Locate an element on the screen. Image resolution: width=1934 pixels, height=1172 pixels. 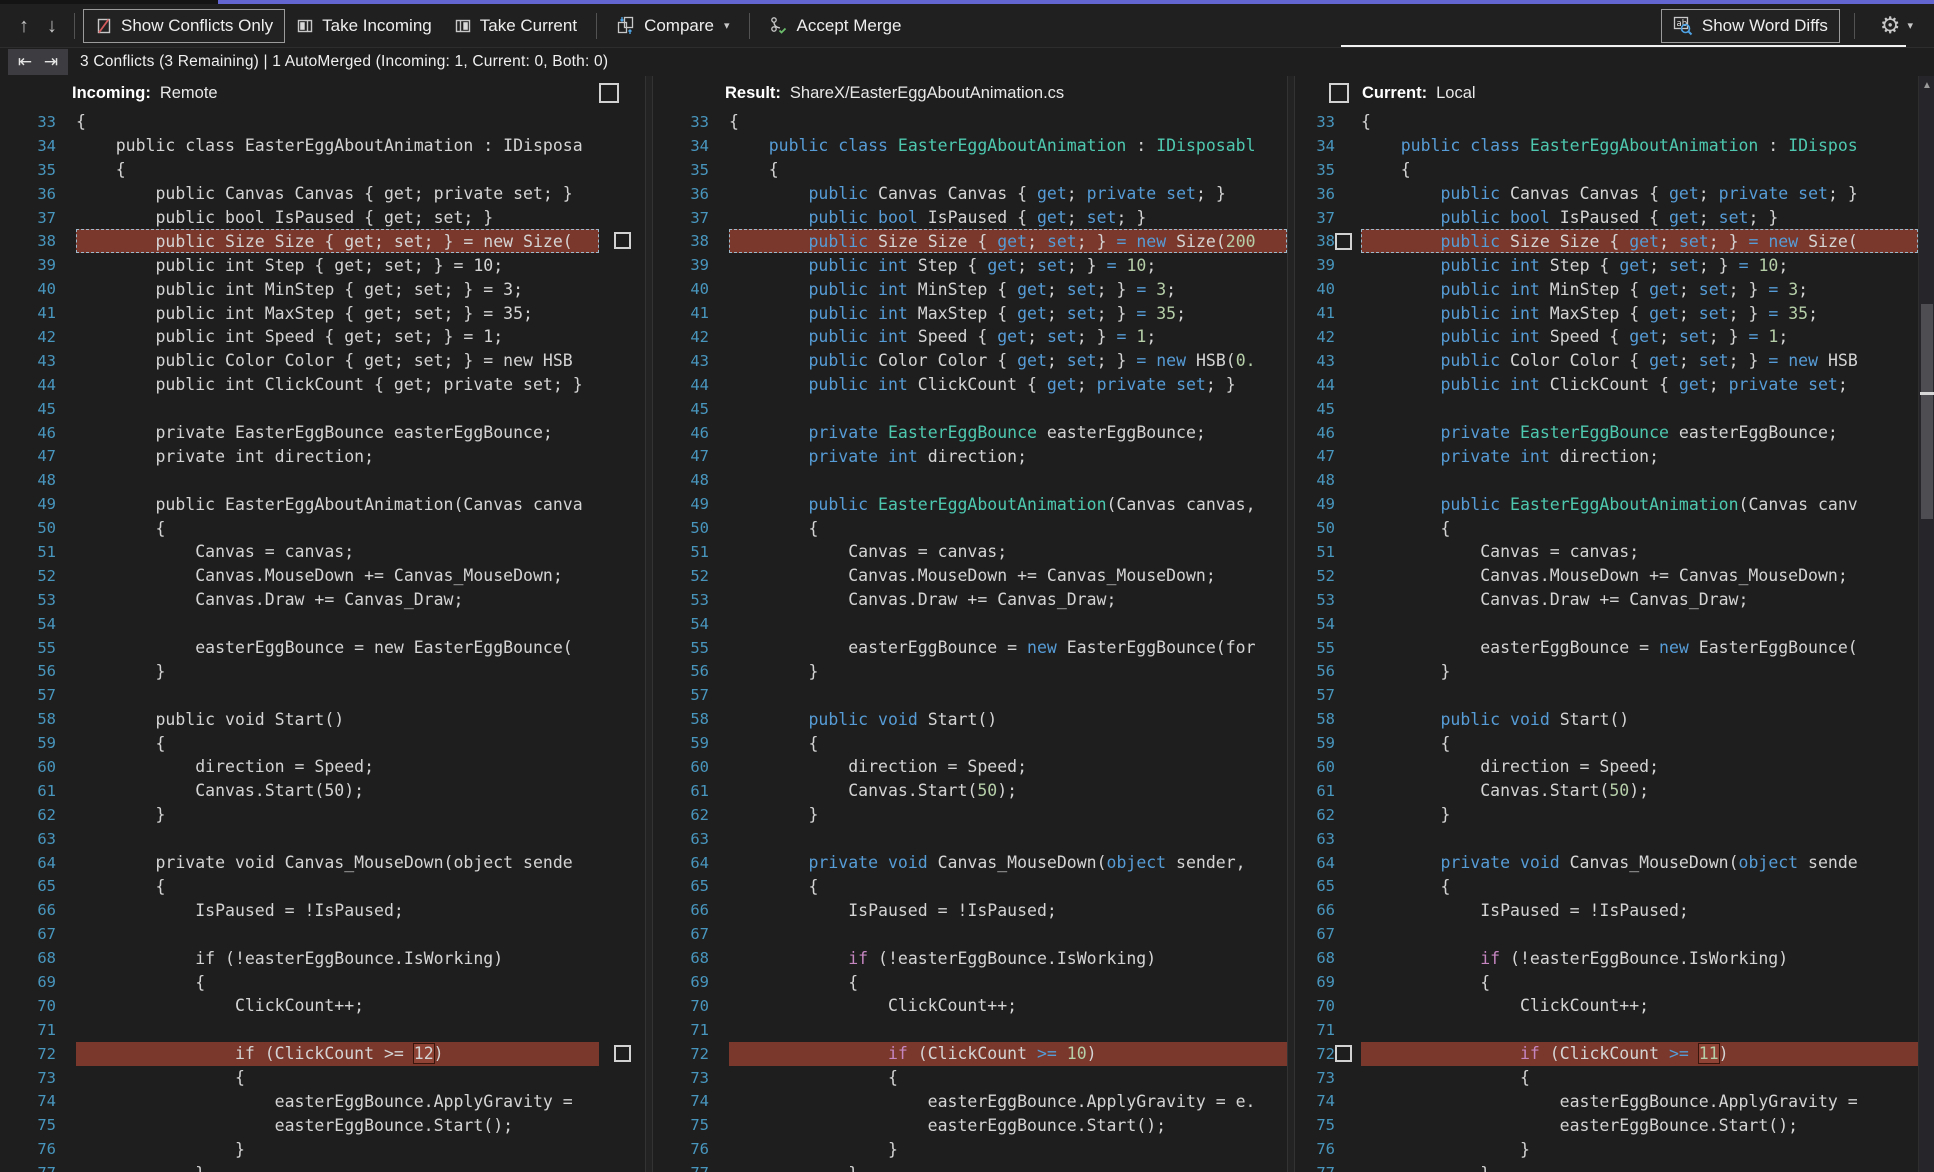
incoming-pane-checkbox is located at coordinates (609, 93).